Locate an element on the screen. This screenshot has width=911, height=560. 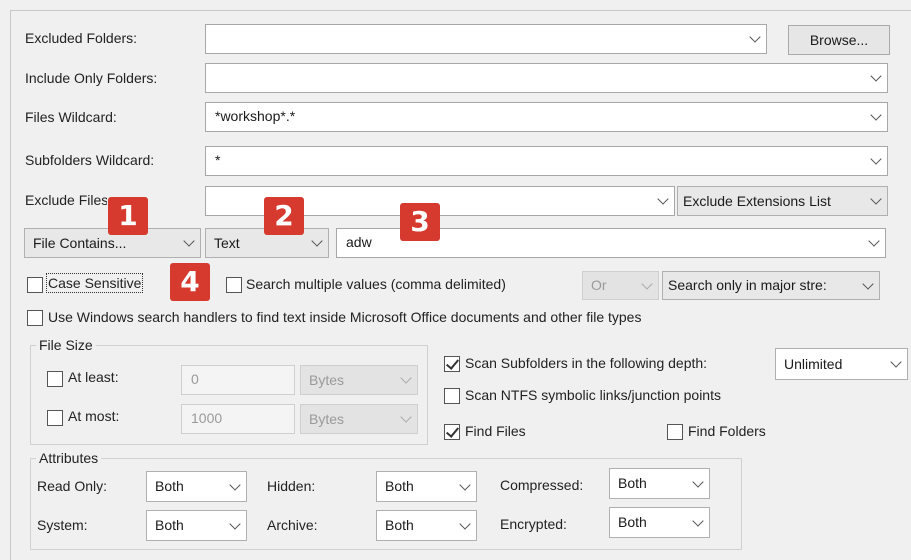
read-only-dropdown: Both is located at coordinates (196, 486).